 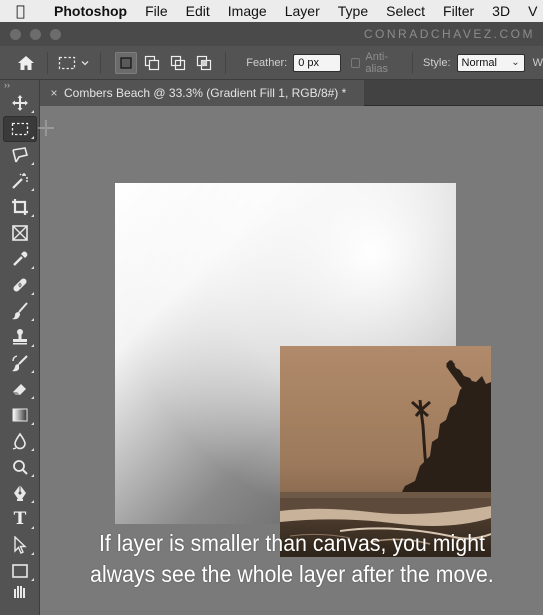 I want to click on window-close-button, so click(x=15, y=34).